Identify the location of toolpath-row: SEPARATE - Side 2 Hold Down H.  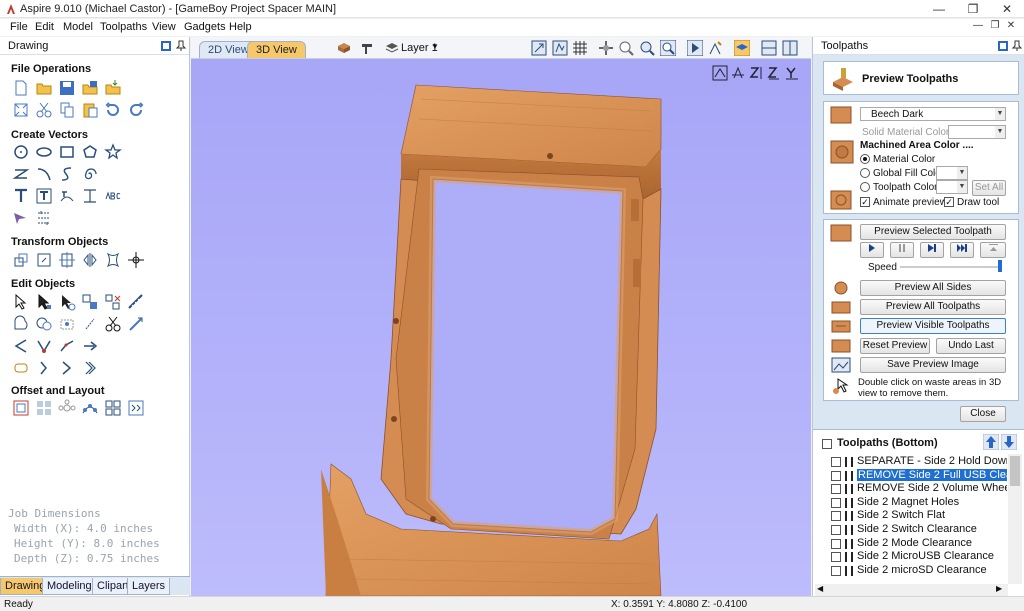
(919, 462).